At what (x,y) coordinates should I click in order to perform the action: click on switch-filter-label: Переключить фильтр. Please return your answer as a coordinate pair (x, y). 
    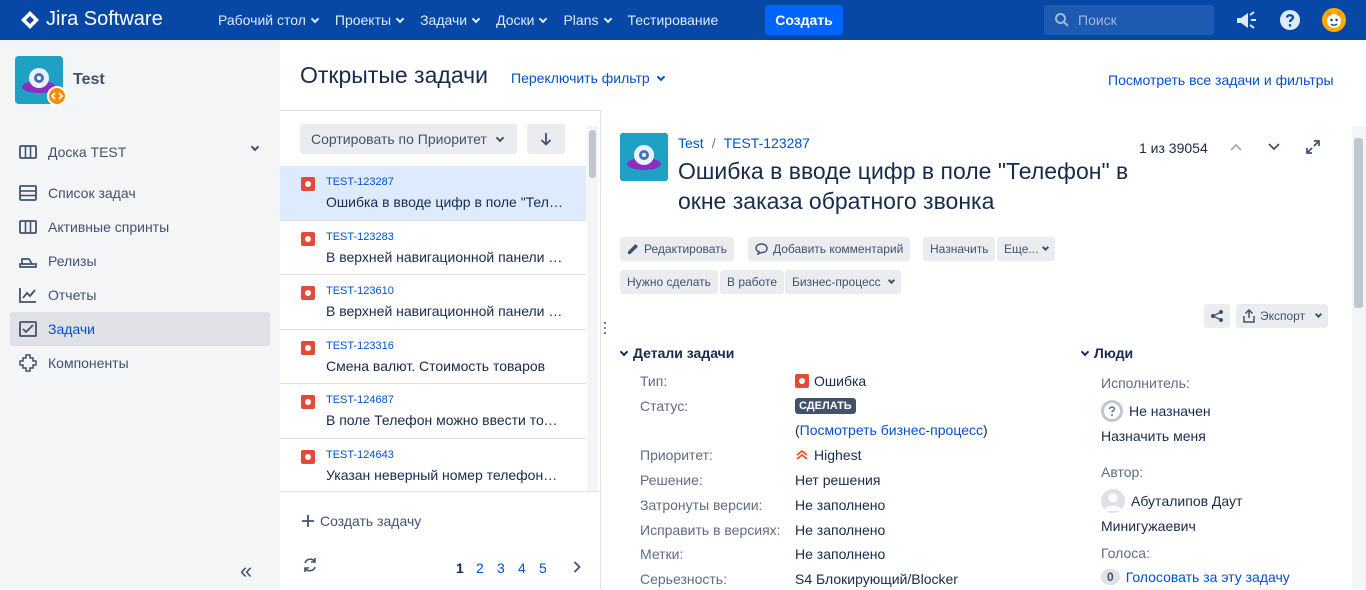
    Looking at the image, I should click on (580, 78).